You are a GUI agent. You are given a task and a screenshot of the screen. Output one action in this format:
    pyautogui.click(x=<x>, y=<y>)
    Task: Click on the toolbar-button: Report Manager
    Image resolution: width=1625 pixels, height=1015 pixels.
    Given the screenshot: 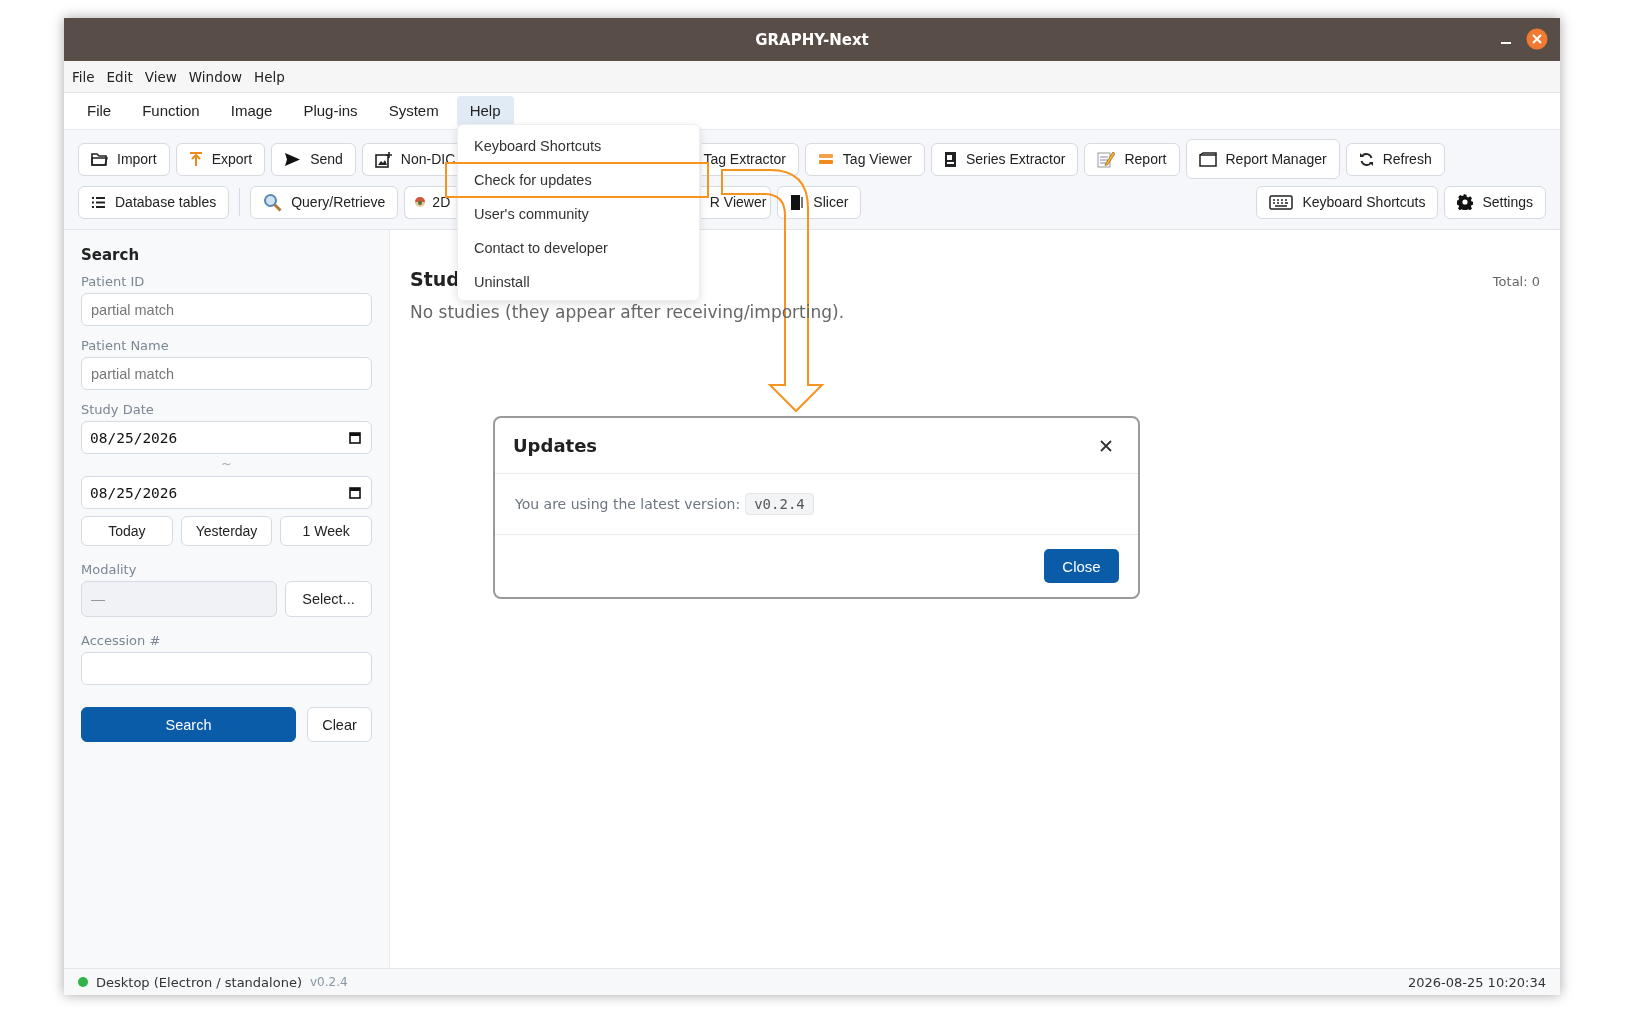 What is the action you would take?
    pyautogui.click(x=1262, y=159)
    